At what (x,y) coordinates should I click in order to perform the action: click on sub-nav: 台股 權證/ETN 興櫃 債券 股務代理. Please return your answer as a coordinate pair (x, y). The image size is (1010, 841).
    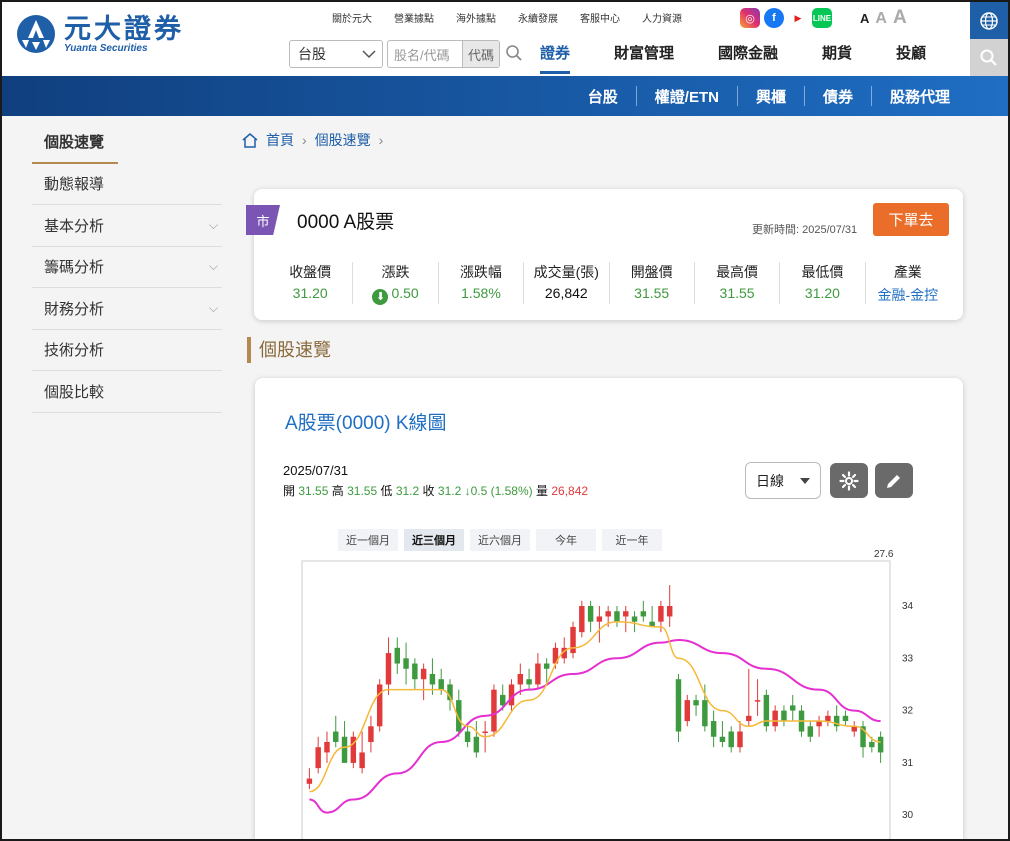
    Looking at the image, I should click on (769, 96).